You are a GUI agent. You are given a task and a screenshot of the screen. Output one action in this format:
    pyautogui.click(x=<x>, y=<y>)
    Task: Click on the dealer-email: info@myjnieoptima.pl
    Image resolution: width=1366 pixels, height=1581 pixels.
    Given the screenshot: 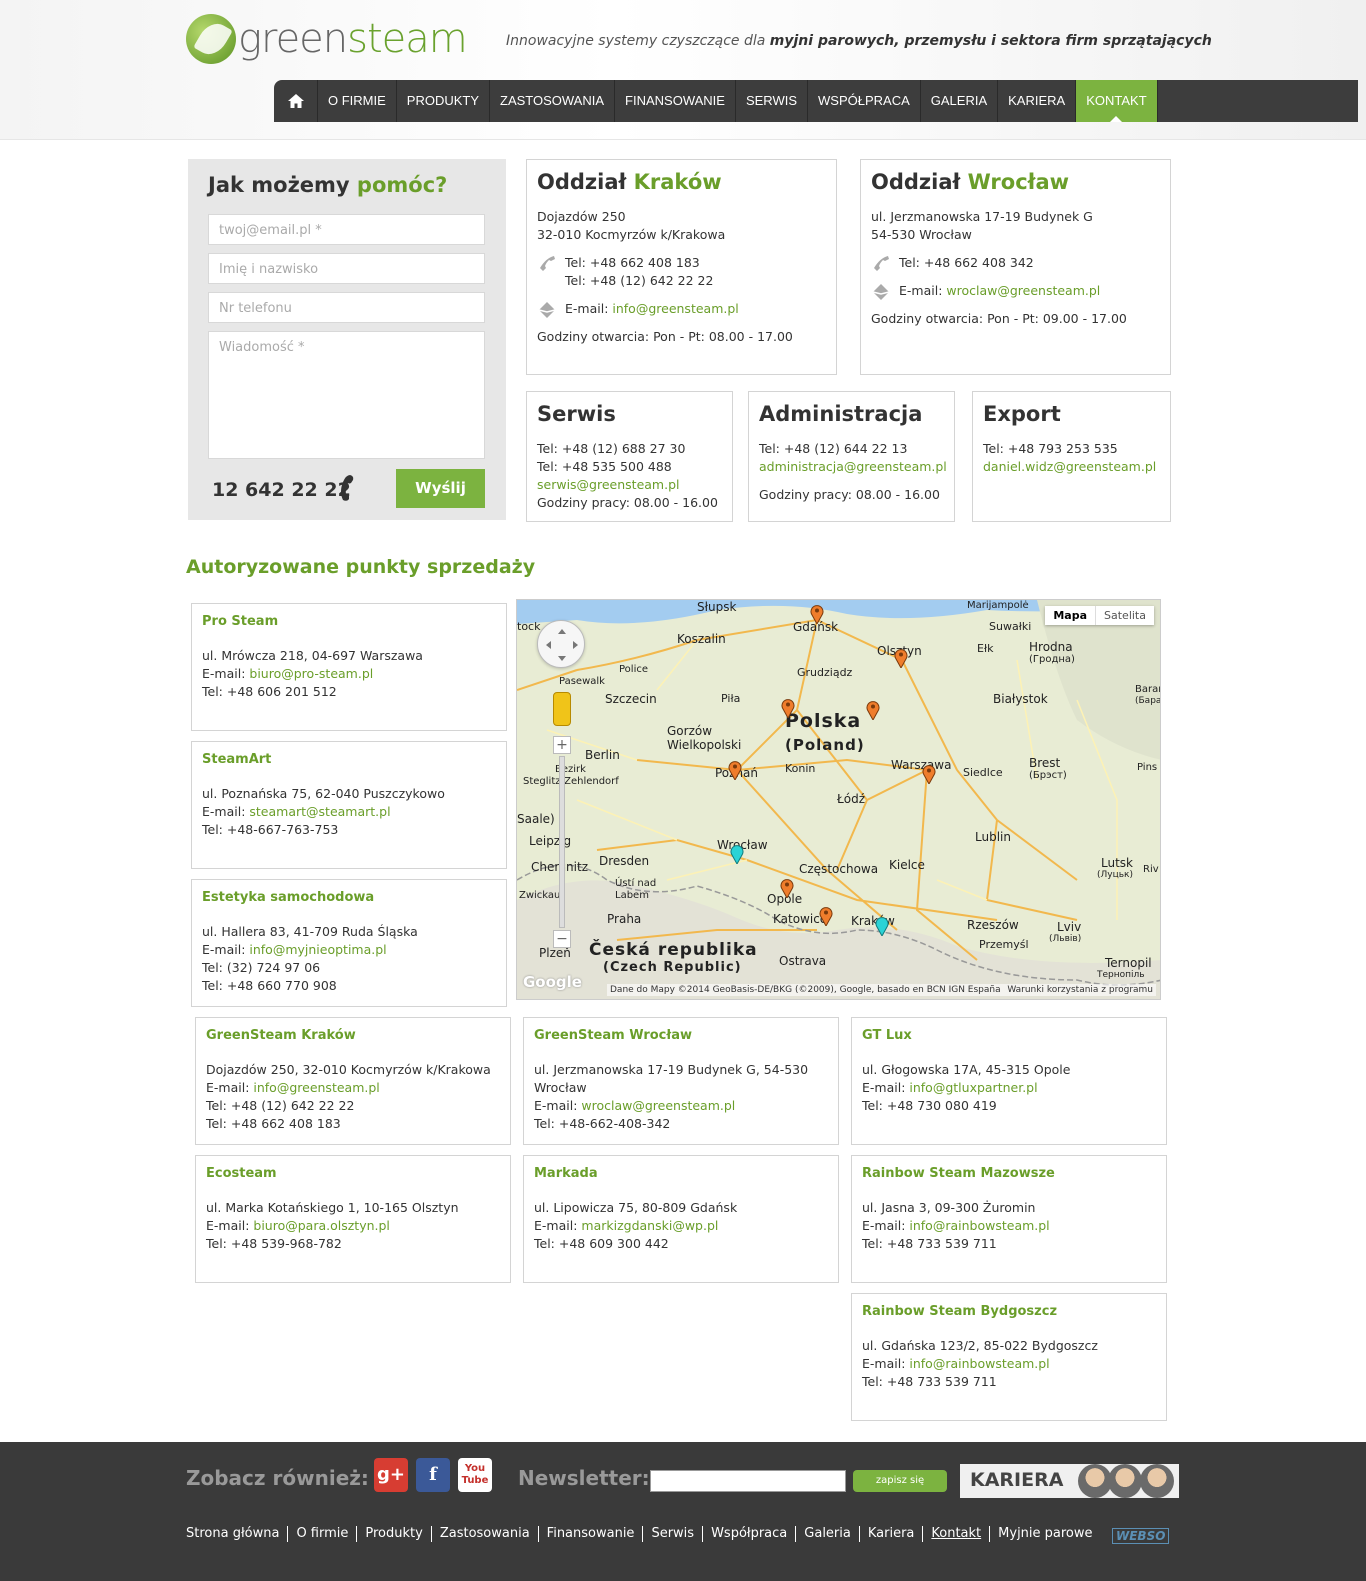 What is the action you would take?
    pyautogui.click(x=317, y=949)
    